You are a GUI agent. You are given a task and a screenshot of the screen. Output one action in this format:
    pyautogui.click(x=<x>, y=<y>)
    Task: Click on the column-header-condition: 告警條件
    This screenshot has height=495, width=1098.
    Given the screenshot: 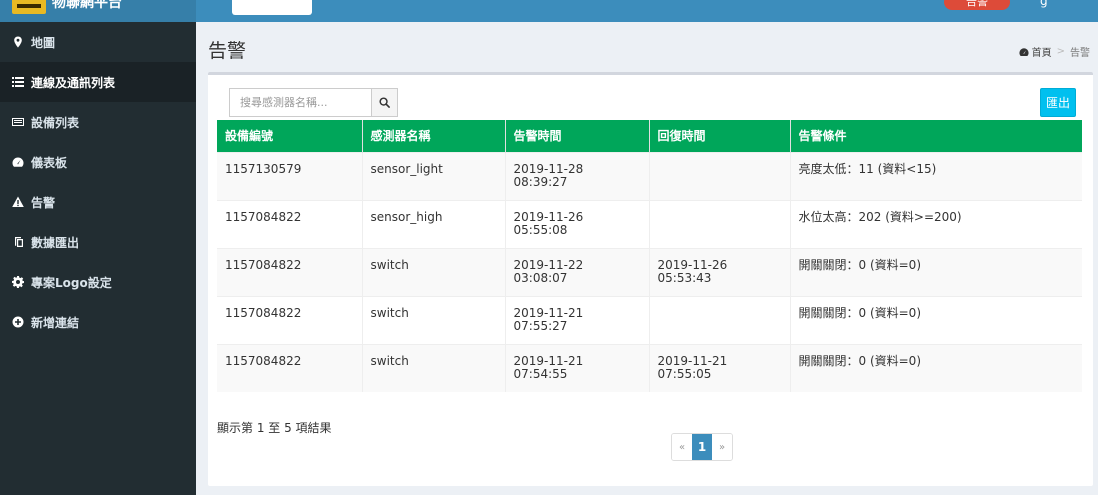 What is the action you would take?
    pyautogui.click(x=936, y=136)
    